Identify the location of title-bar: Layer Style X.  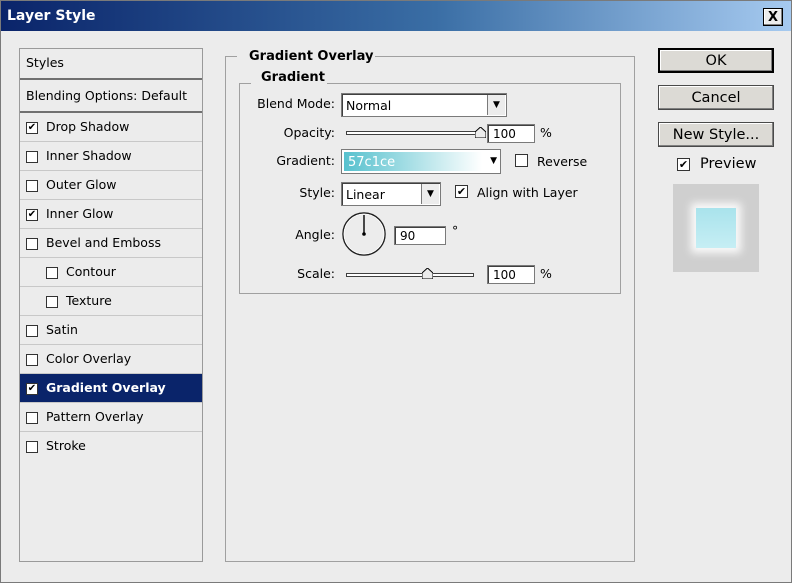
(396, 16).